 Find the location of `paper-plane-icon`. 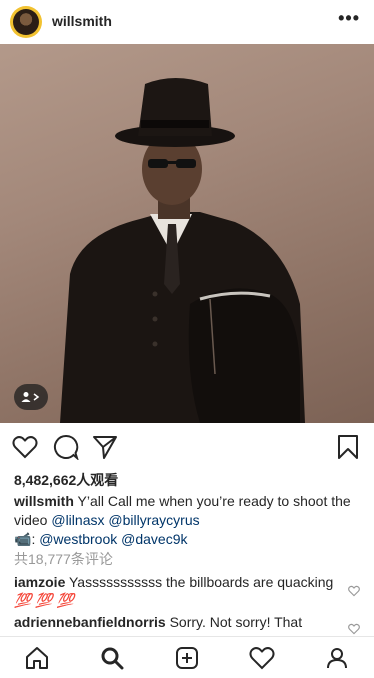

paper-plane-icon is located at coordinates (105, 447).